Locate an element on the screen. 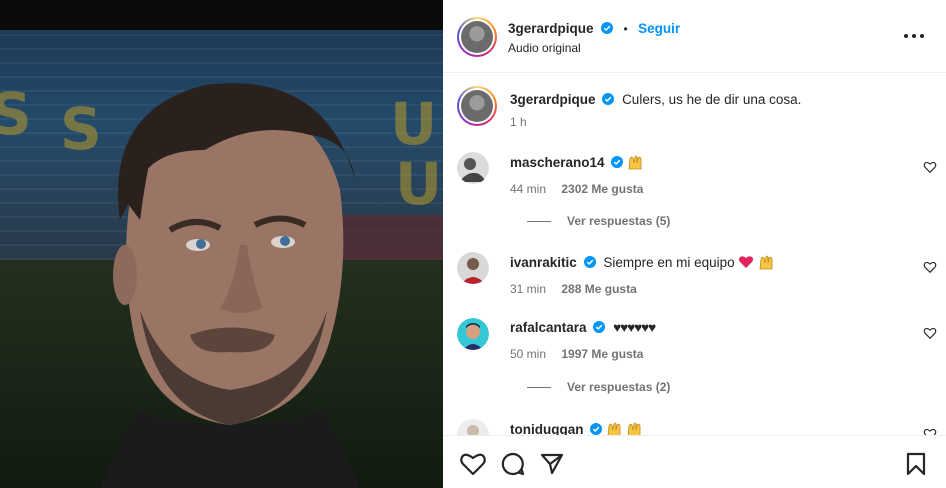 This screenshot has width=946, height=488. follow-button: Seguir is located at coordinates (659, 28).